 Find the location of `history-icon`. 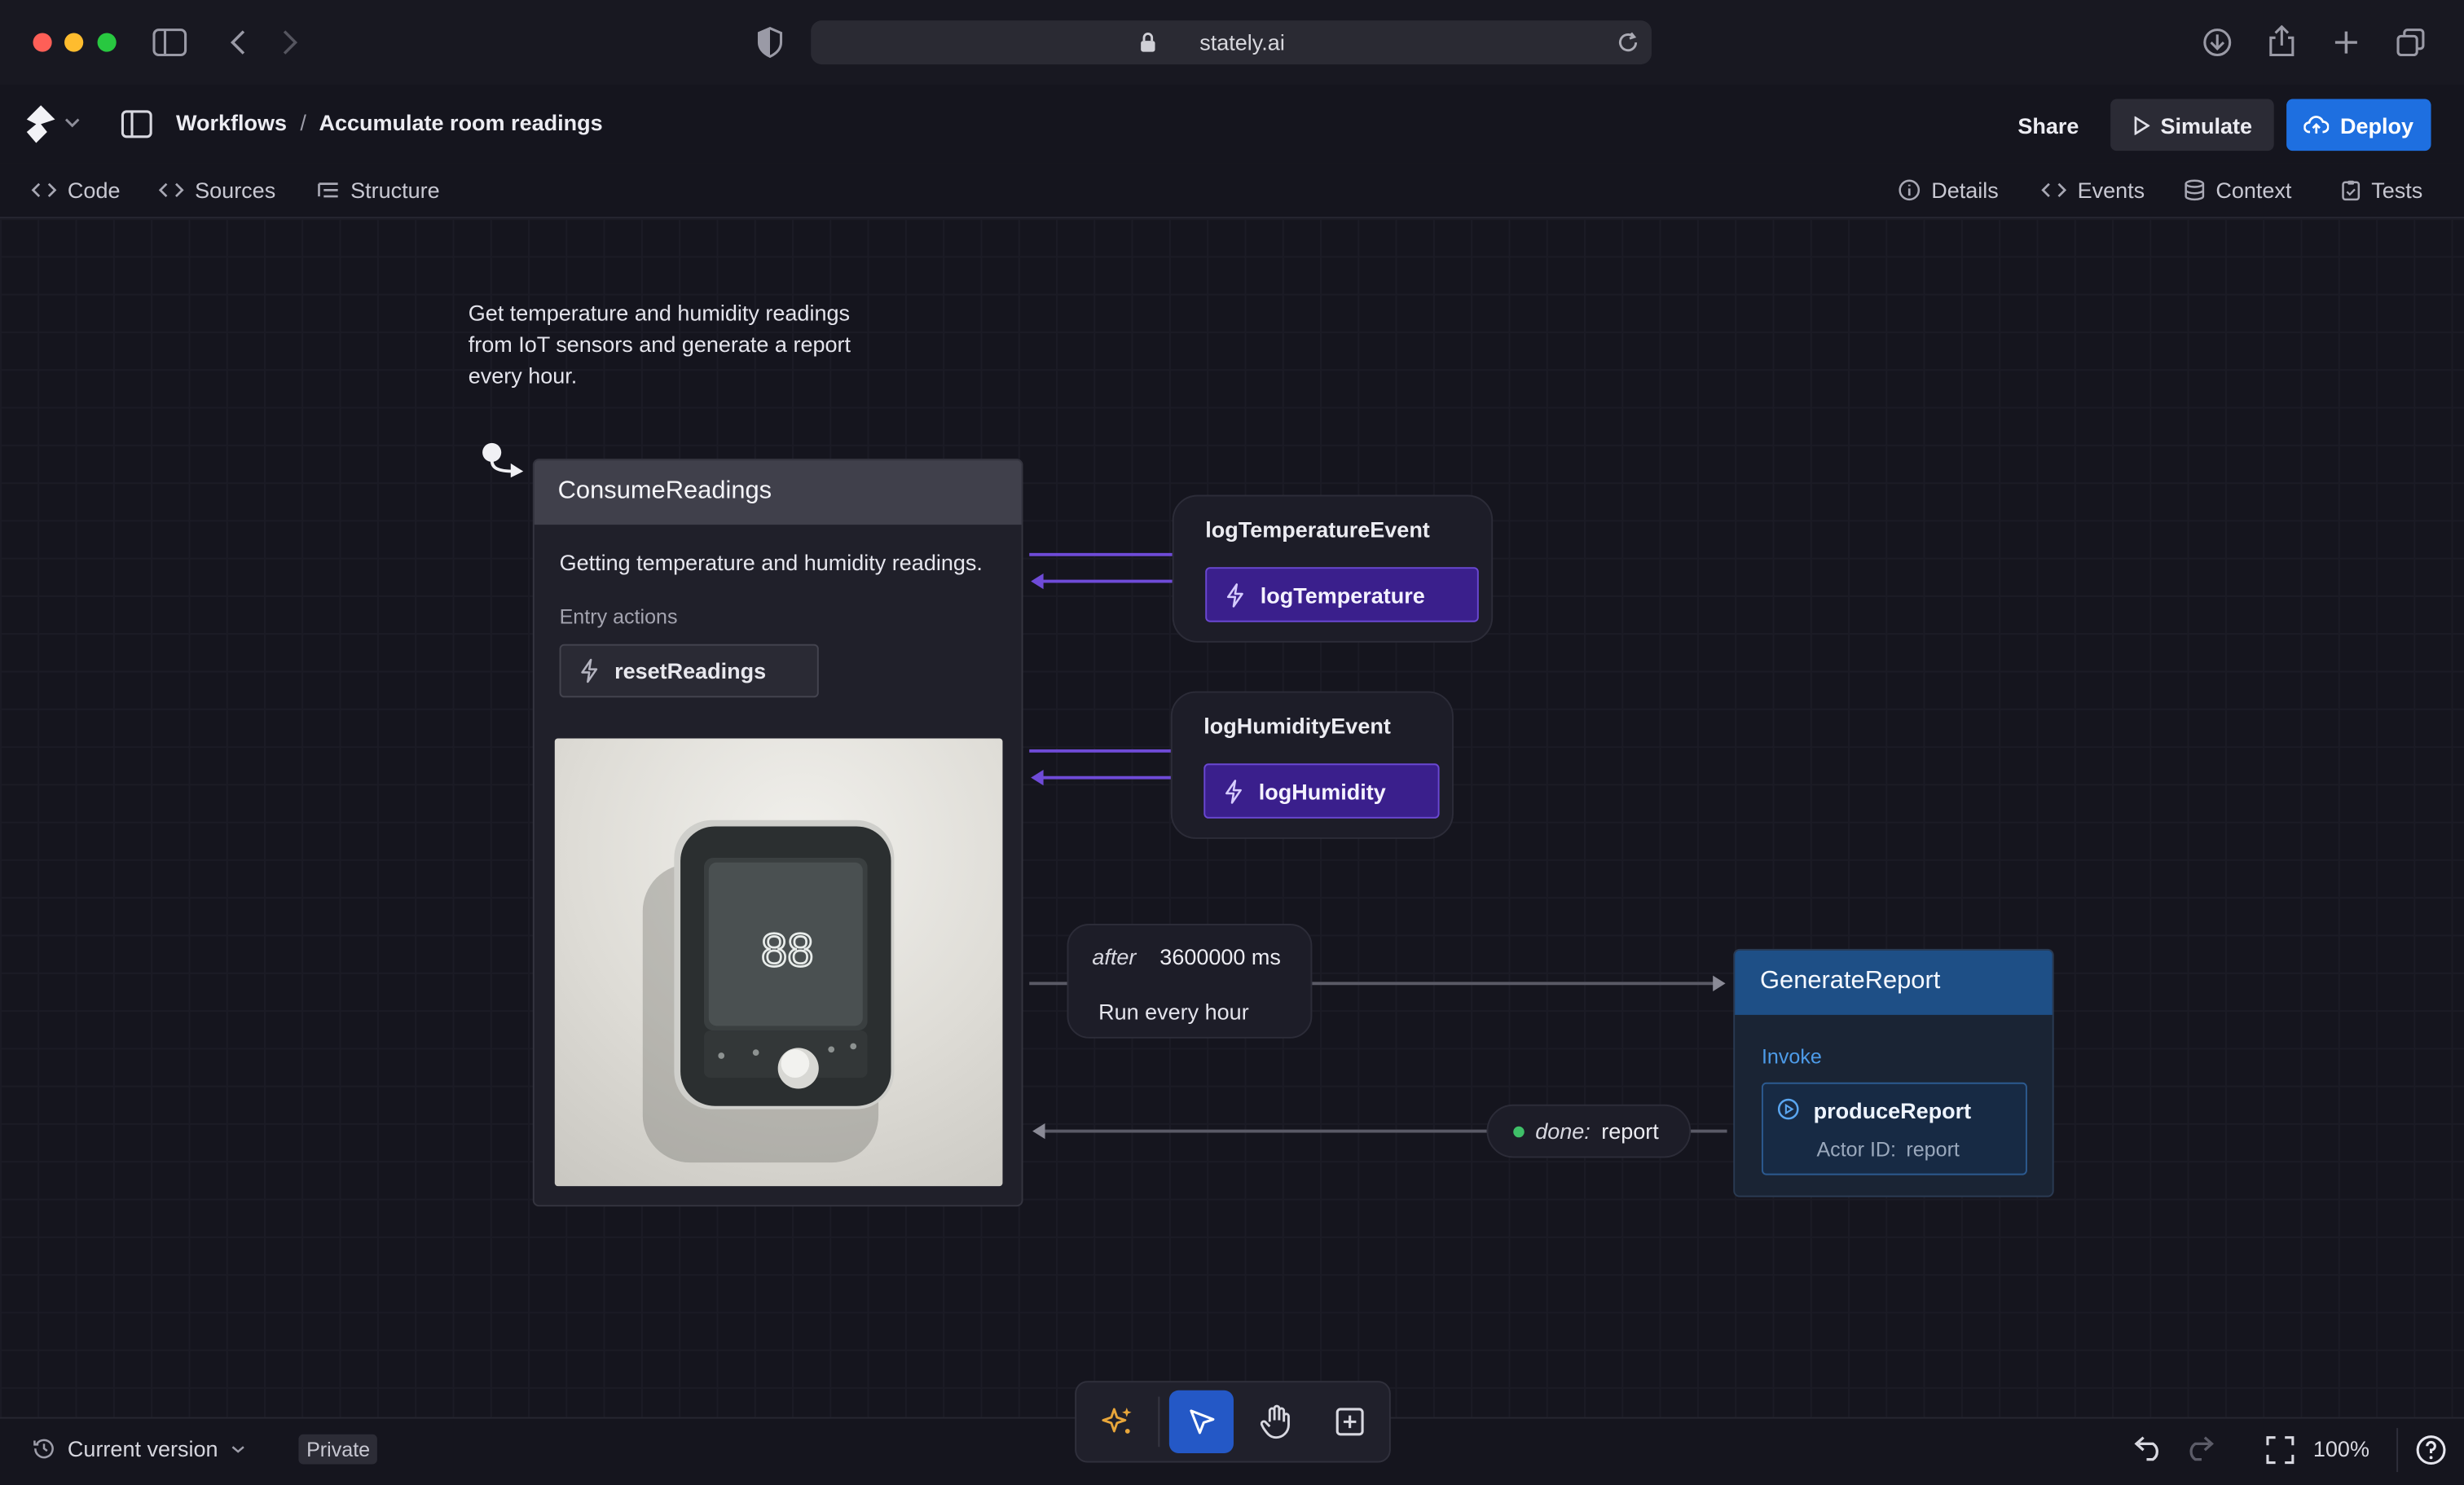

history-icon is located at coordinates (44, 1449).